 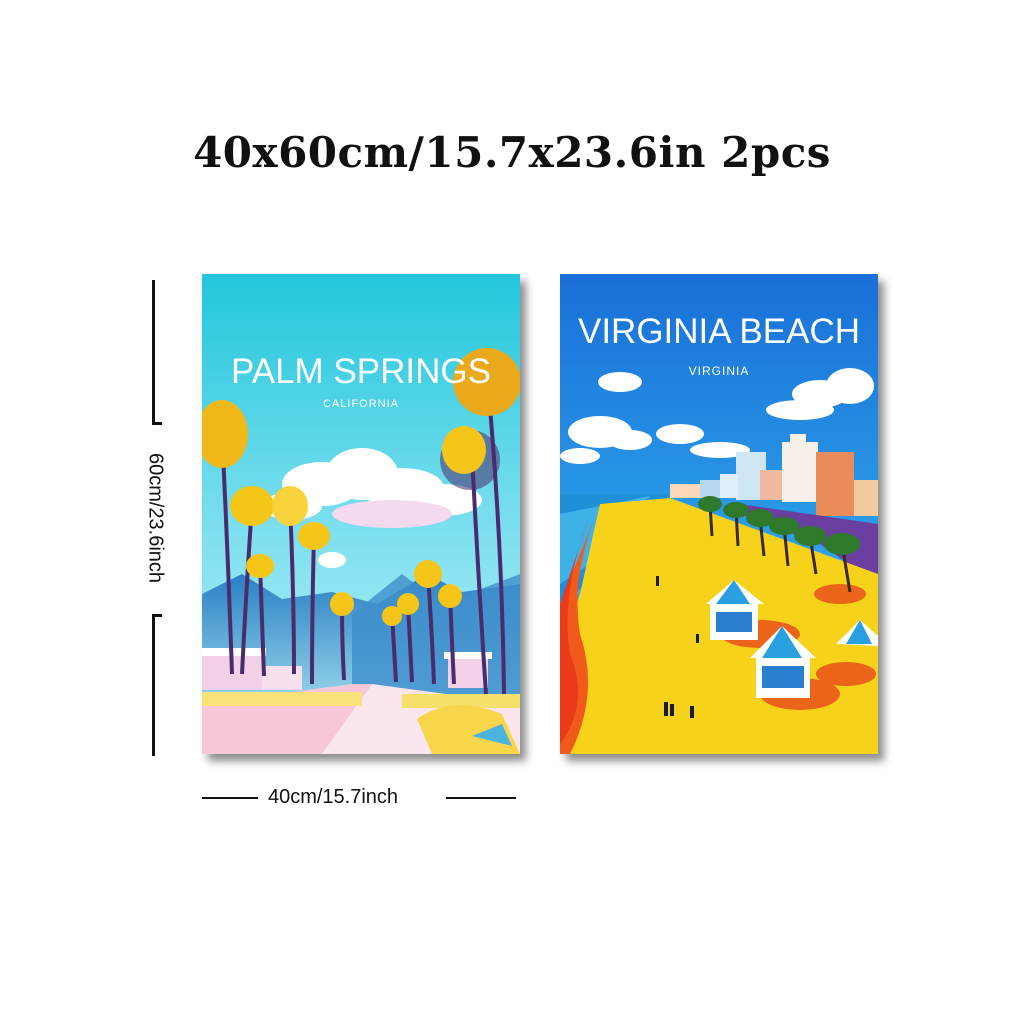 I want to click on width-label: 40cm/15.7inch, so click(x=333, y=797).